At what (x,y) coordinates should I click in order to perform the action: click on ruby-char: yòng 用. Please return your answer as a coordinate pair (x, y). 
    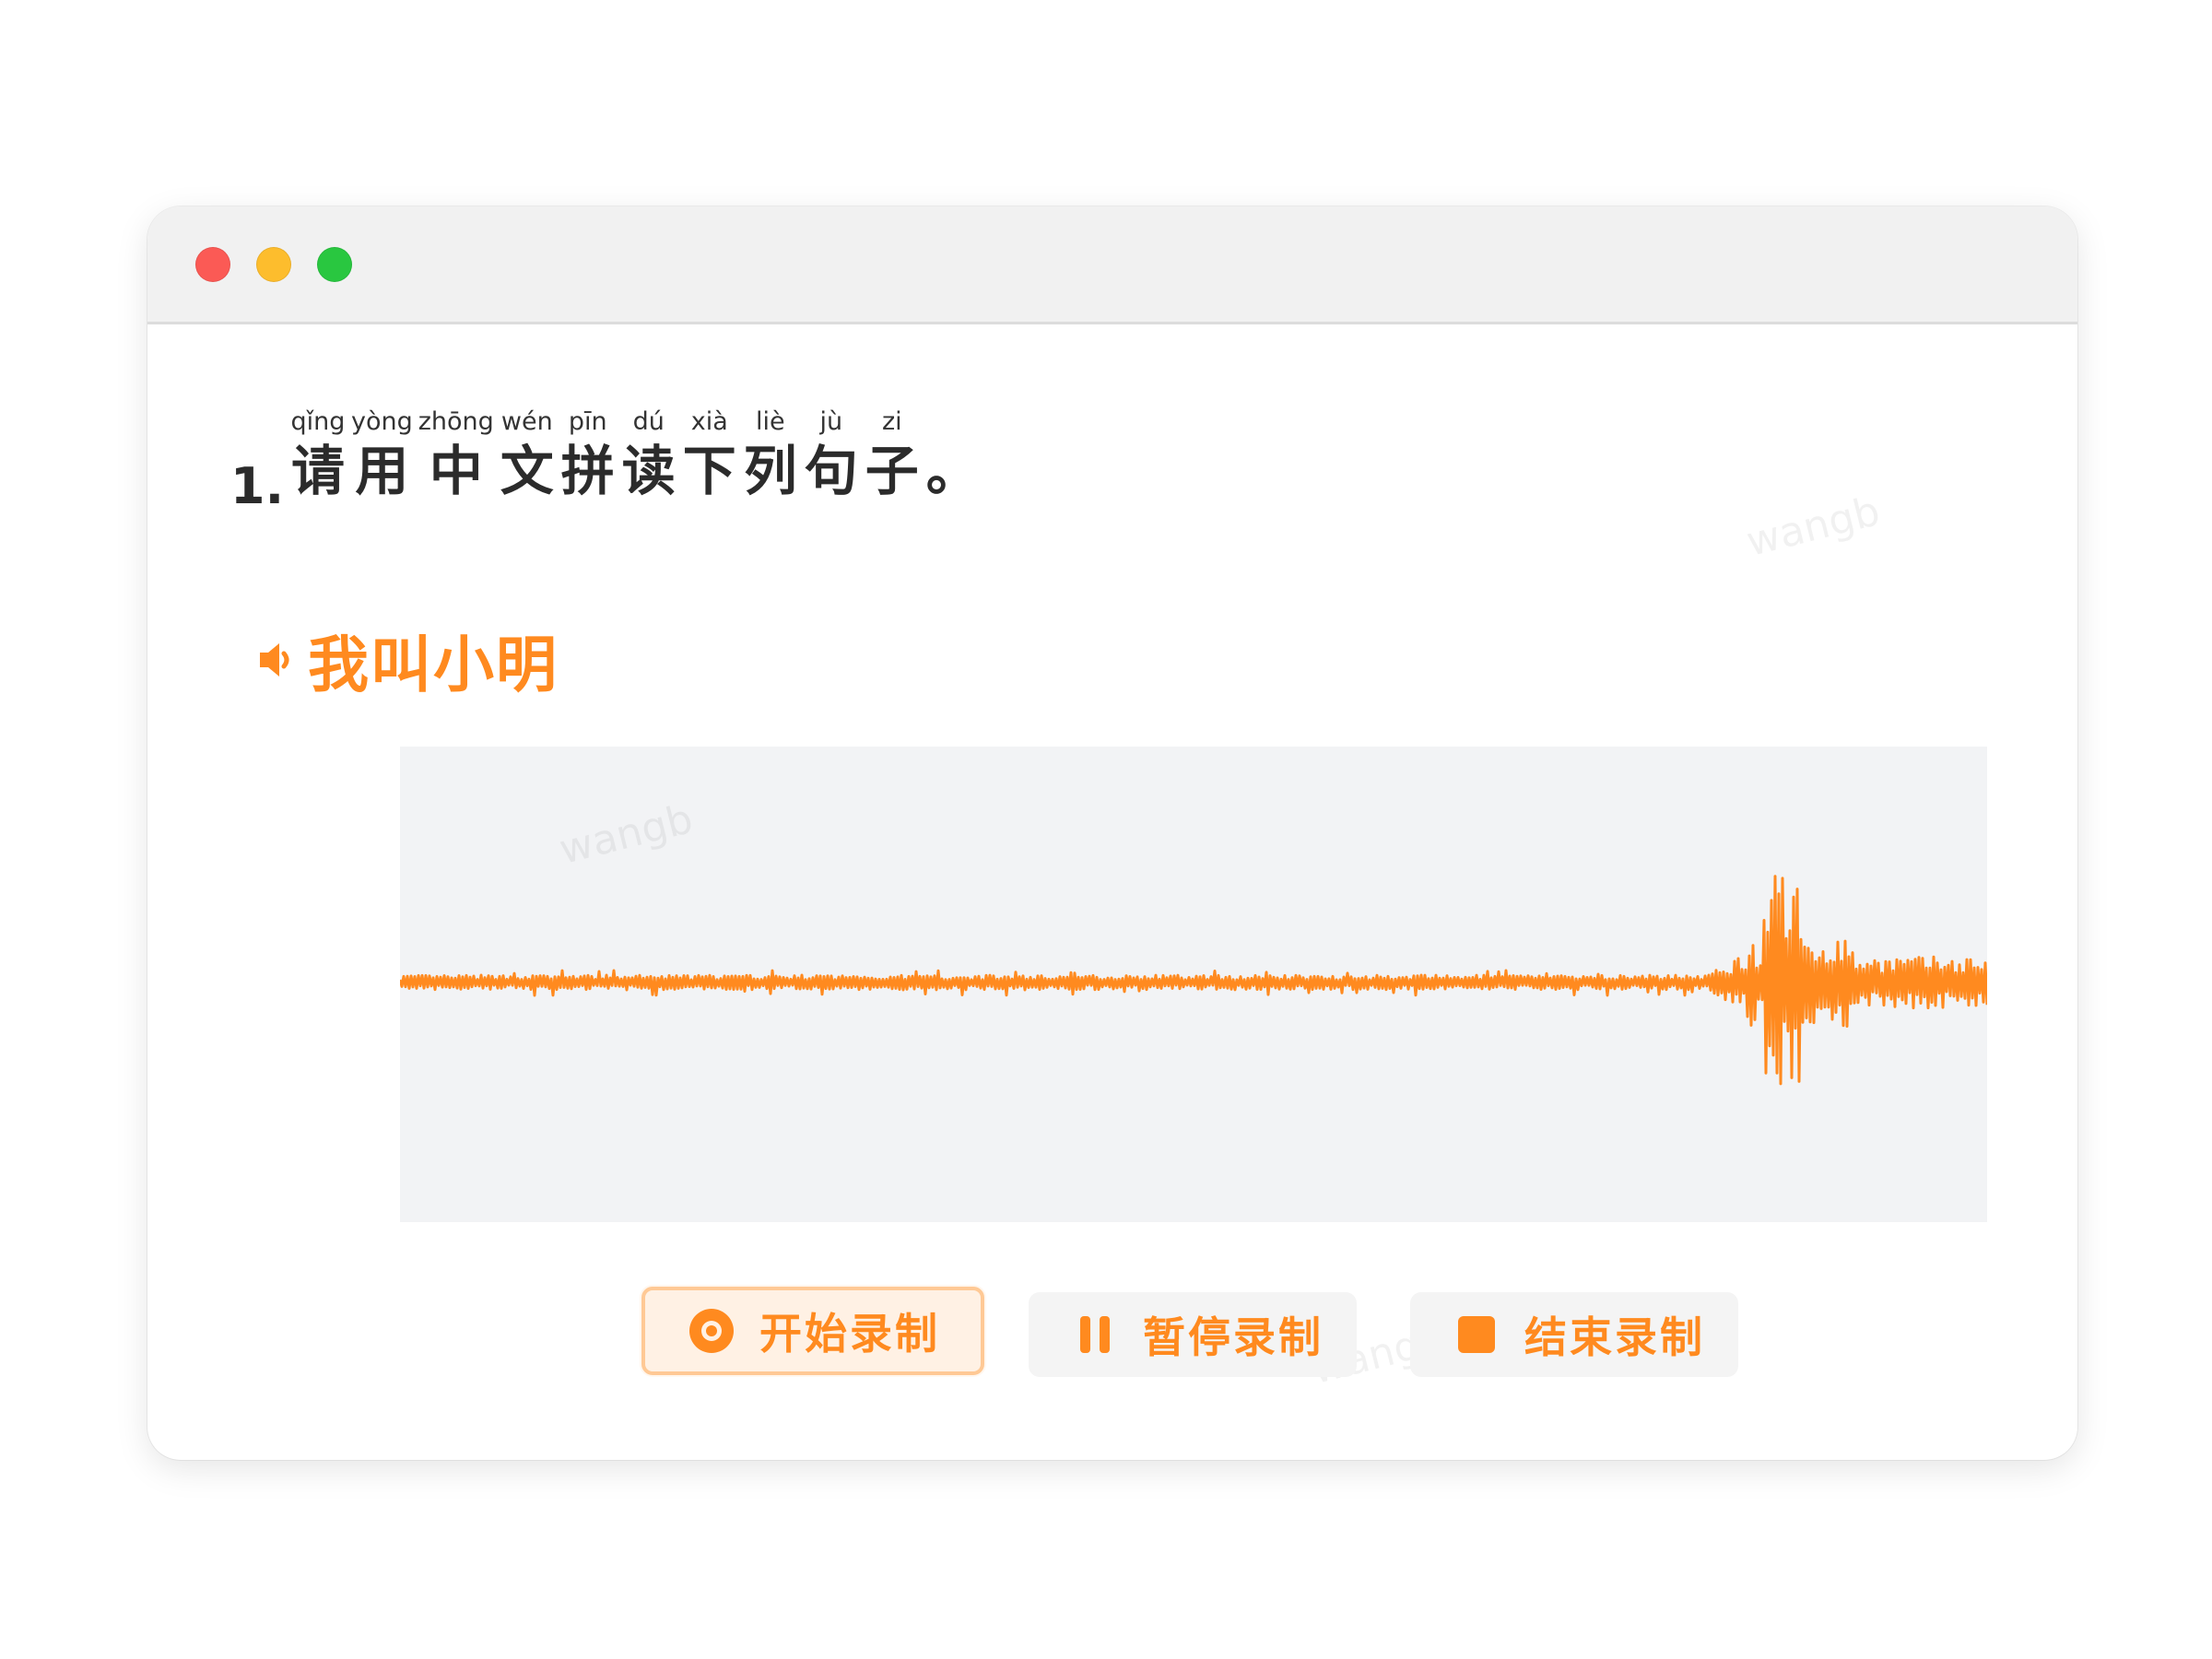
    Looking at the image, I should click on (382, 452).